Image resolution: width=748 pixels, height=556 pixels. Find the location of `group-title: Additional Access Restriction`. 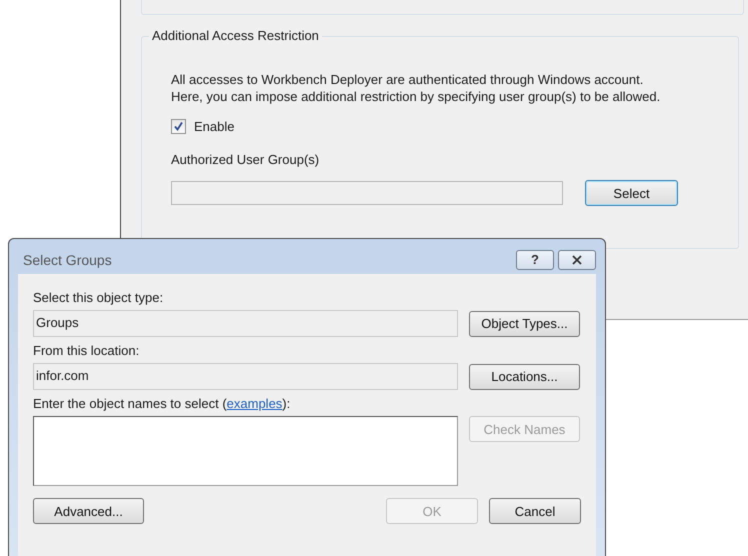

group-title: Additional Access Restriction is located at coordinates (235, 35).